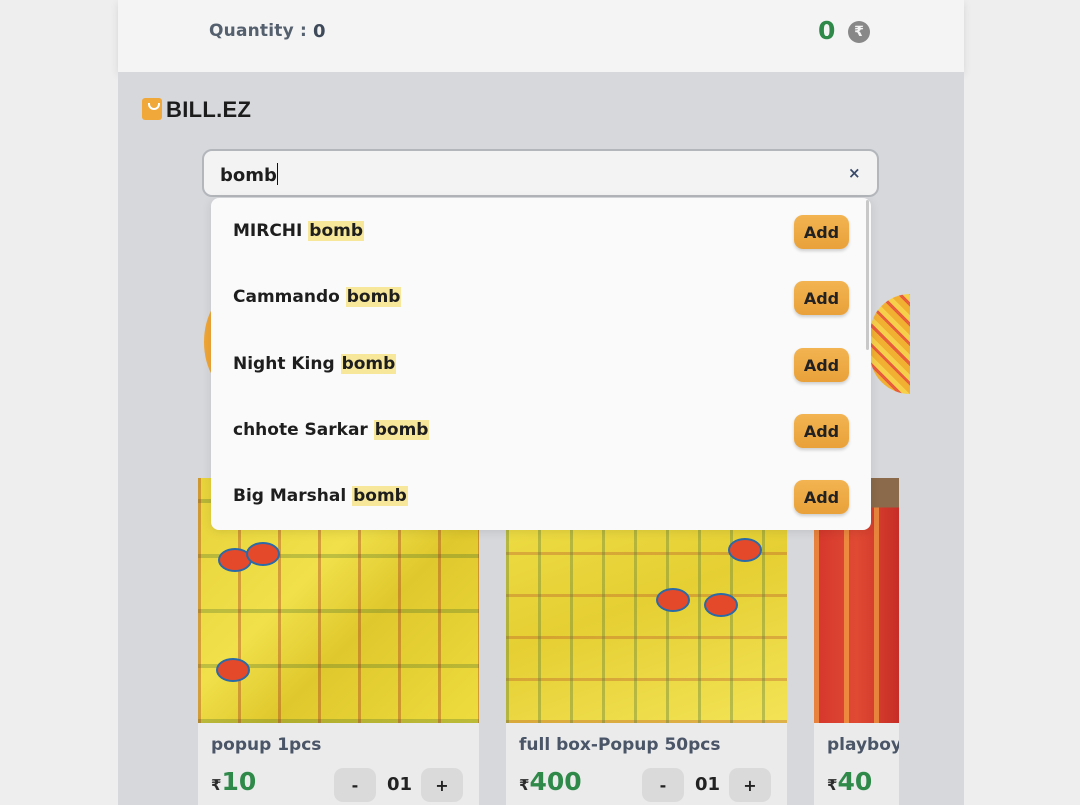 Image resolution: width=1080 pixels, height=805 pixels. What do you see at coordinates (331, 430) in the screenshot?
I see `suggestion-label: chhote Sarkar bomb` at bounding box center [331, 430].